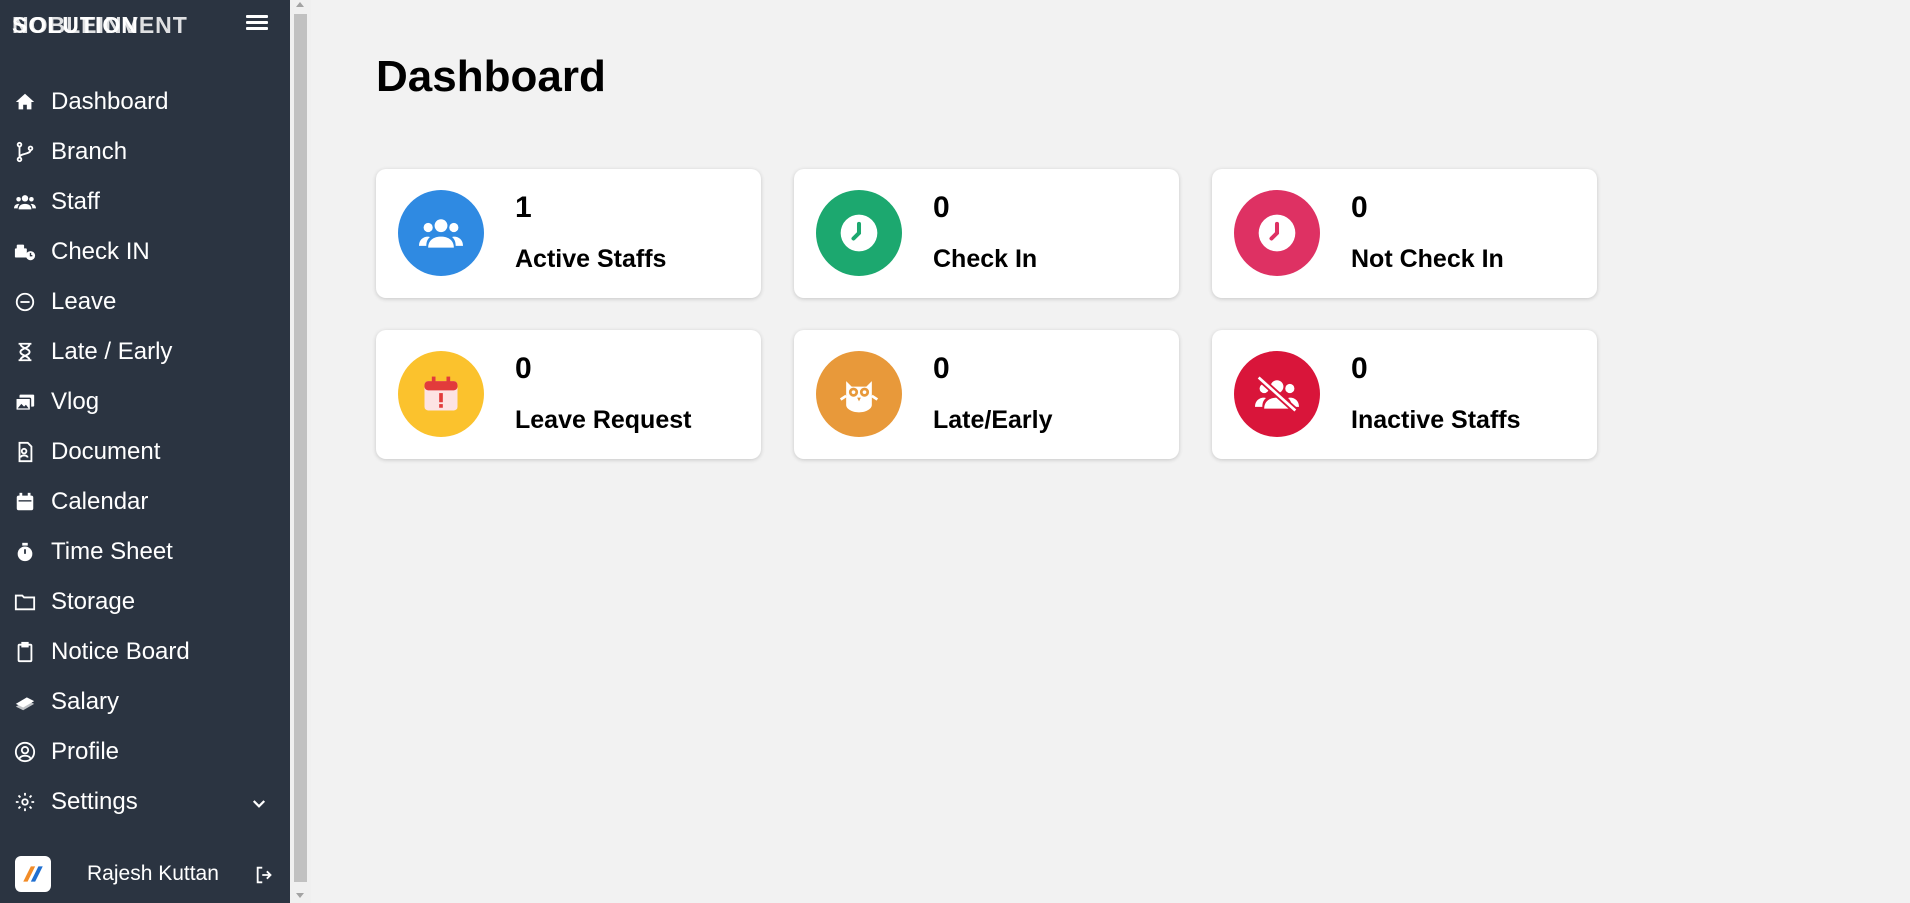 The height and width of the screenshot is (903, 1910). What do you see at coordinates (300, 895) in the screenshot?
I see `scroll-down-arrow-icon` at bounding box center [300, 895].